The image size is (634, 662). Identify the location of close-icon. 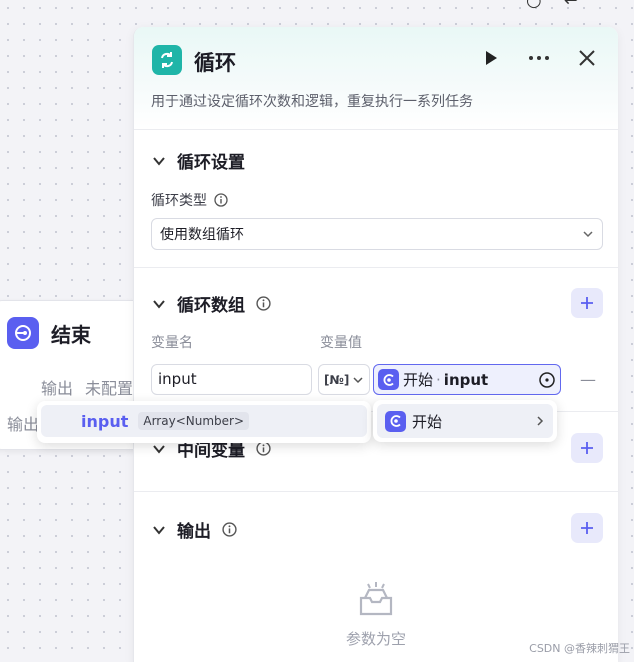
(587, 58).